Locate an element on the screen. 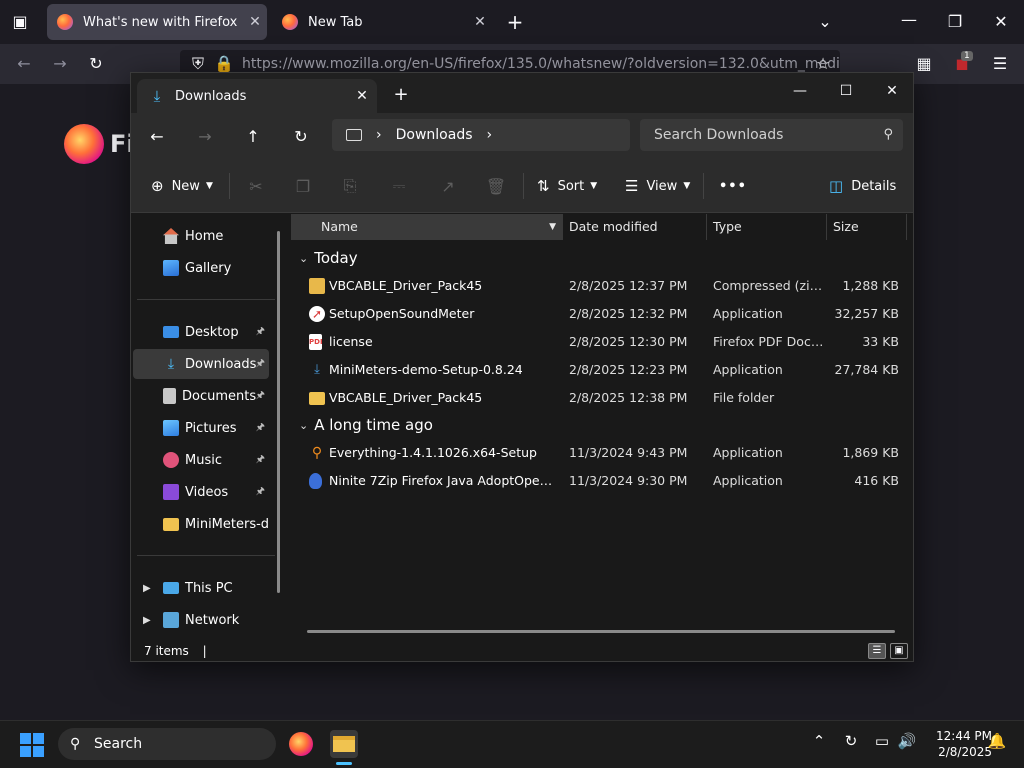  network-monitor-icon: ▭ is located at coordinates (882, 741).